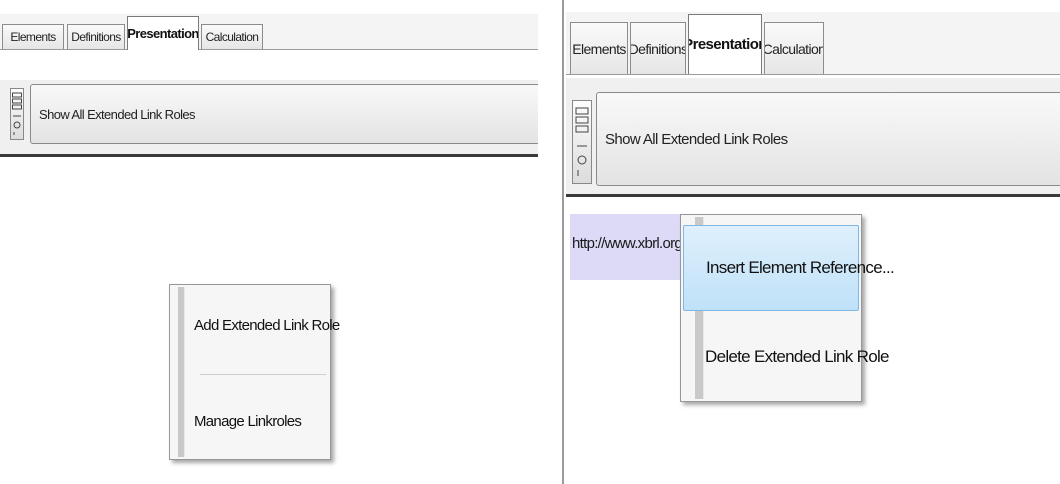 The height and width of the screenshot is (484, 1060). I want to click on menu-gutter, so click(181, 372).